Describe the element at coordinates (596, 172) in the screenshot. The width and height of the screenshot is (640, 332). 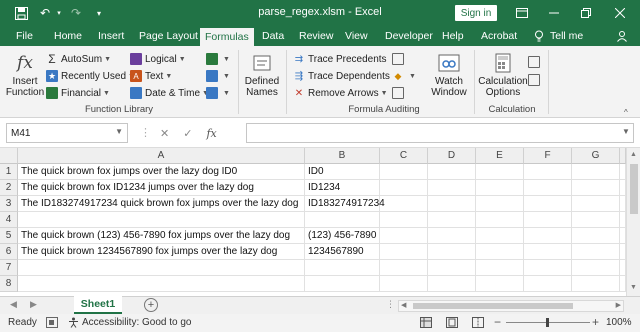
I see `cell-g1` at that location.